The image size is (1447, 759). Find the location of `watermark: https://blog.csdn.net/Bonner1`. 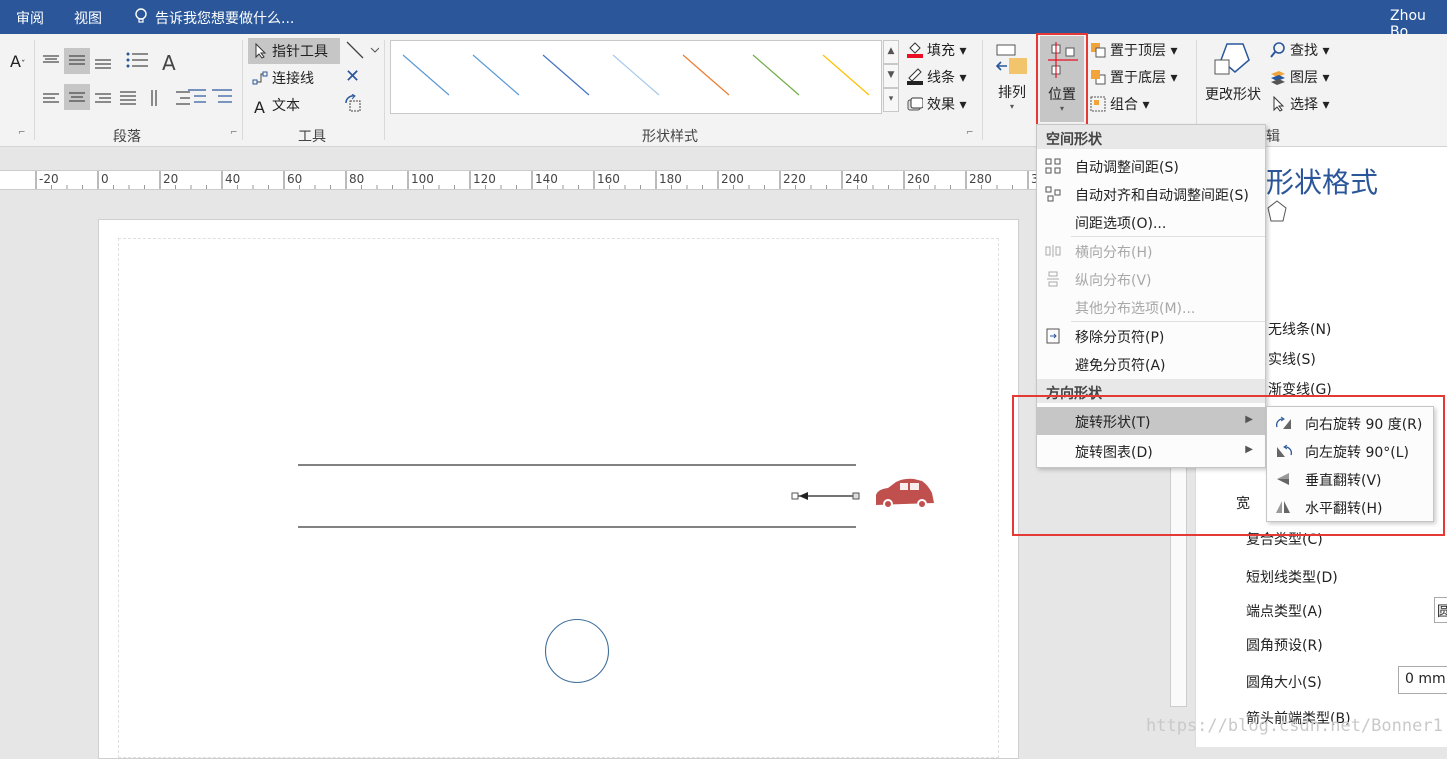

watermark: https://blog.csdn.net/Bonner1 is located at coordinates (1294, 726).